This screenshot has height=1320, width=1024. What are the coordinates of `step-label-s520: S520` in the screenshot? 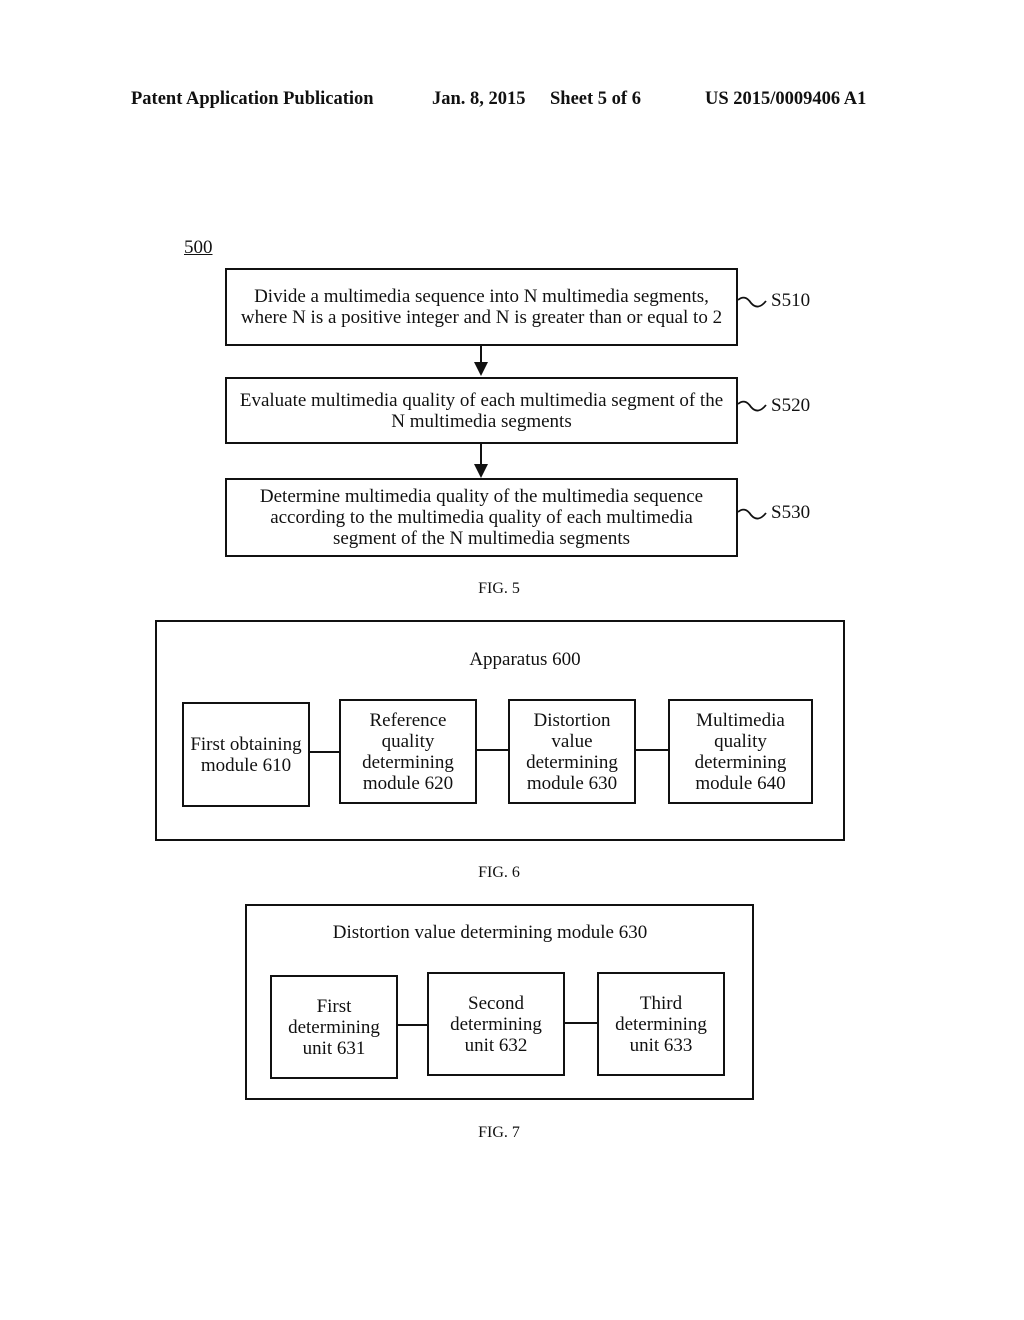 It's located at (791, 405).